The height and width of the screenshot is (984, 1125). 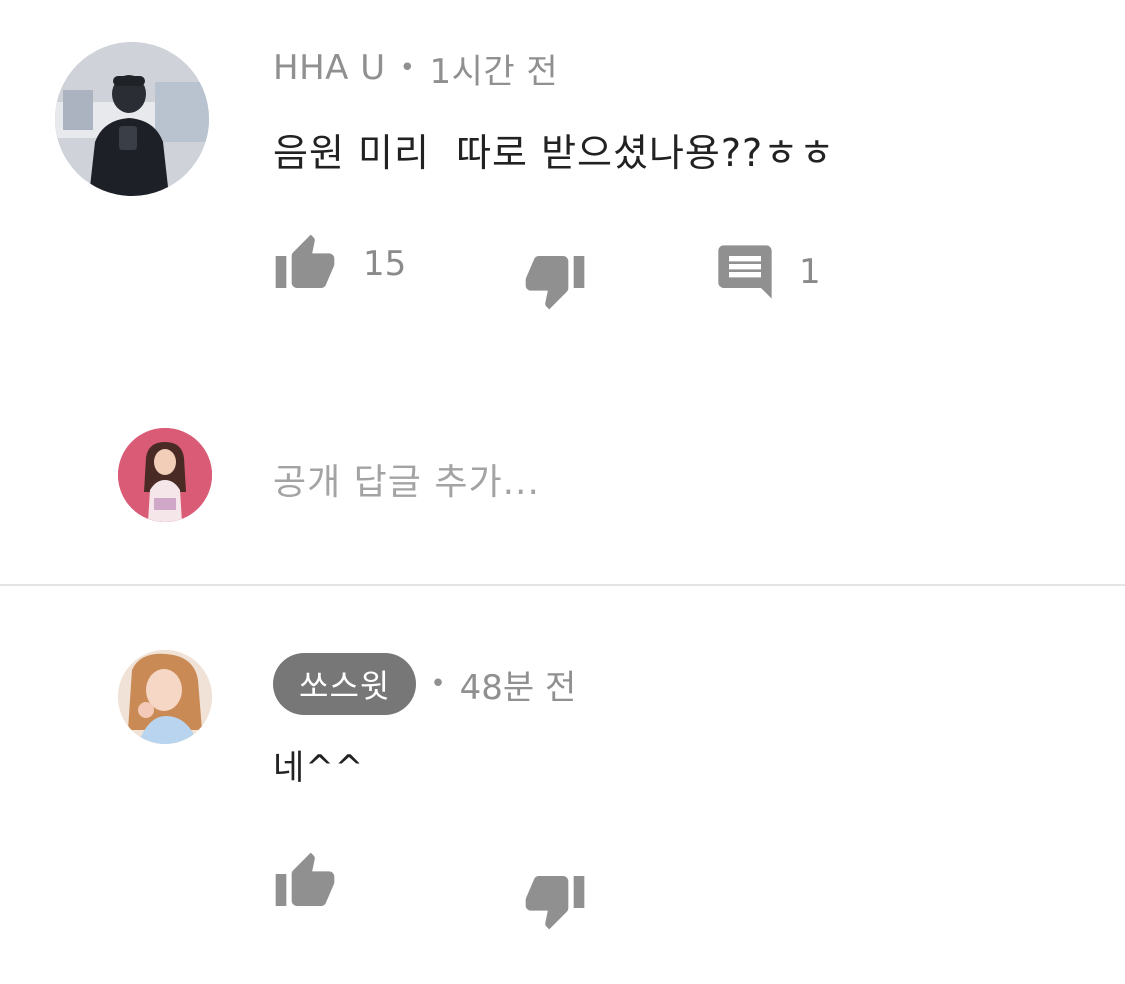 I want to click on comment-header: 쏘스윗 • 48분 전, so click(x=424, y=684).